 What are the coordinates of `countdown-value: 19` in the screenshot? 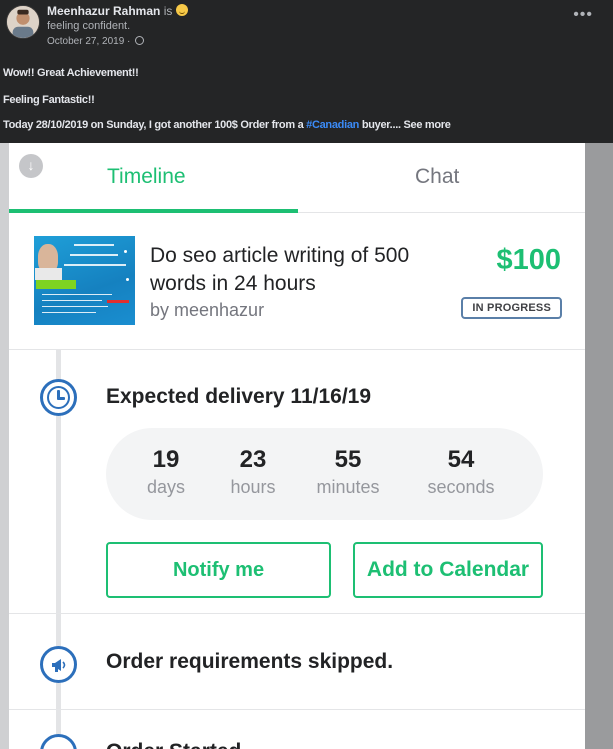 It's located at (166, 459).